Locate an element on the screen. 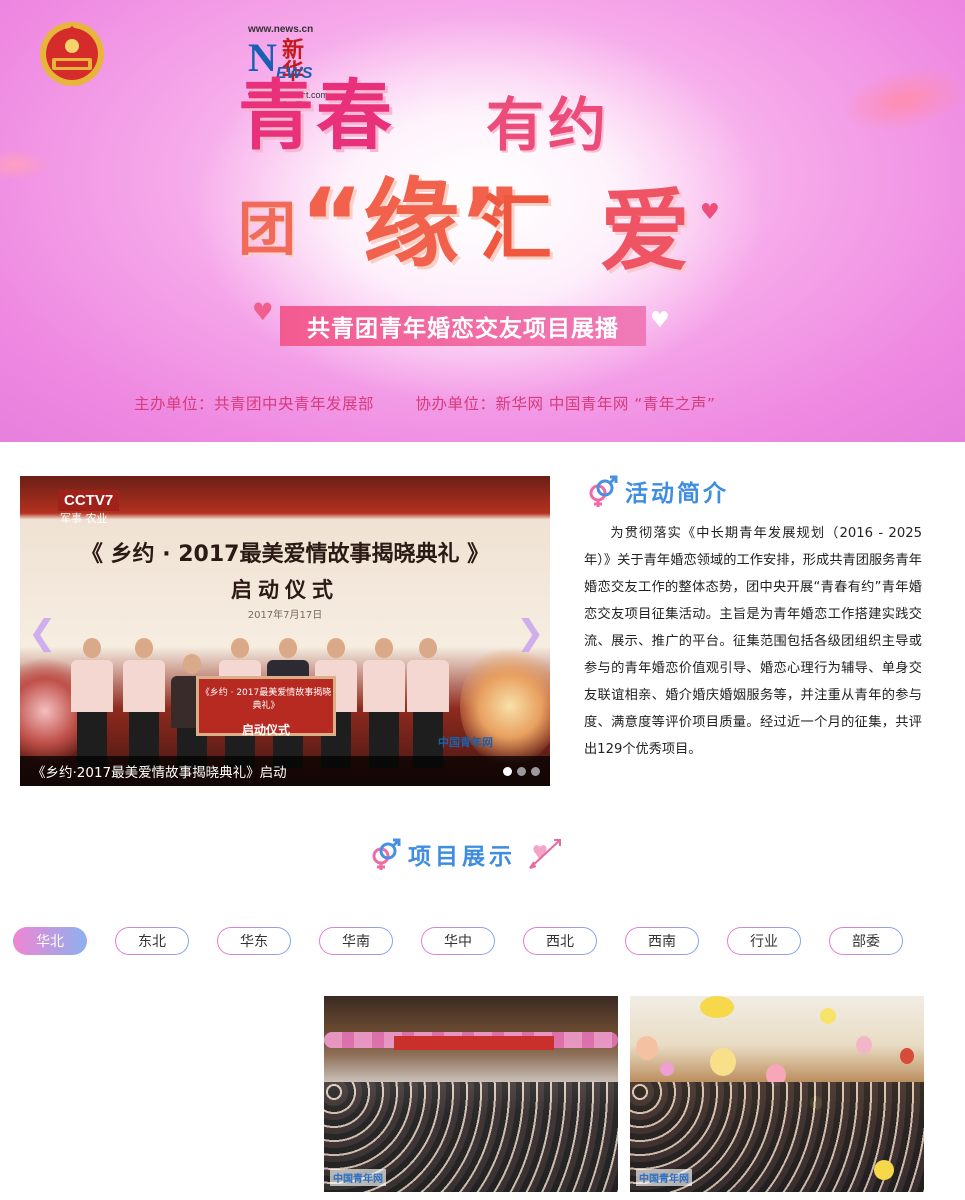 The height and width of the screenshot is (1200, 965). sponsors-line: 主办单位：共青团中央青年发展部 协办单位：新华网 中国青年网 “青年之声” is located at coordinates (442, 403).